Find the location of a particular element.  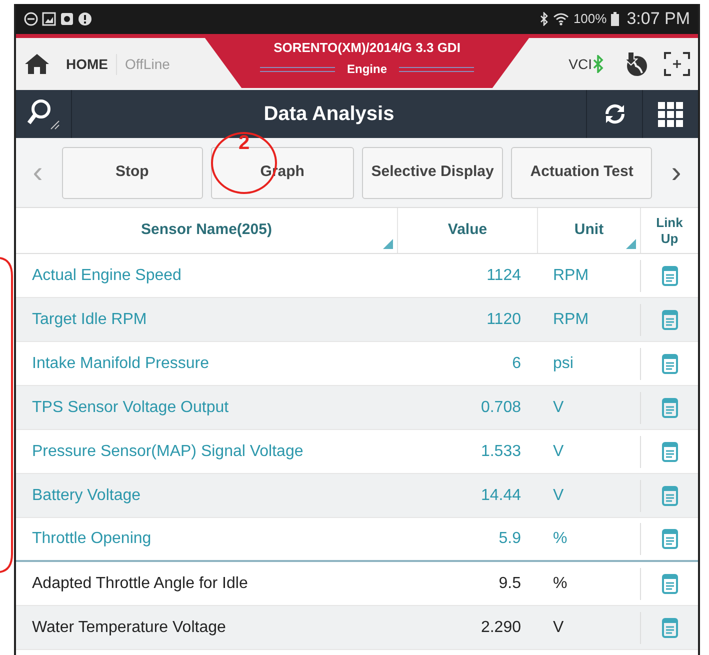

toolbar-button: Selective Display is located at coordinates (433, 172).